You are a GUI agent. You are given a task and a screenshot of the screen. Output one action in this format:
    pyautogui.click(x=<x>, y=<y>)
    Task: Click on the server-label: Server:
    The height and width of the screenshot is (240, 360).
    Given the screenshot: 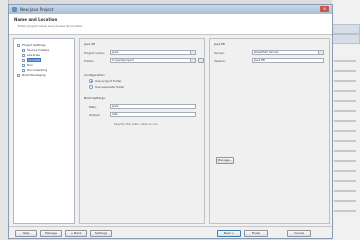 What is the action you would take?
    pyautogui.click(x=219, y=53)
    